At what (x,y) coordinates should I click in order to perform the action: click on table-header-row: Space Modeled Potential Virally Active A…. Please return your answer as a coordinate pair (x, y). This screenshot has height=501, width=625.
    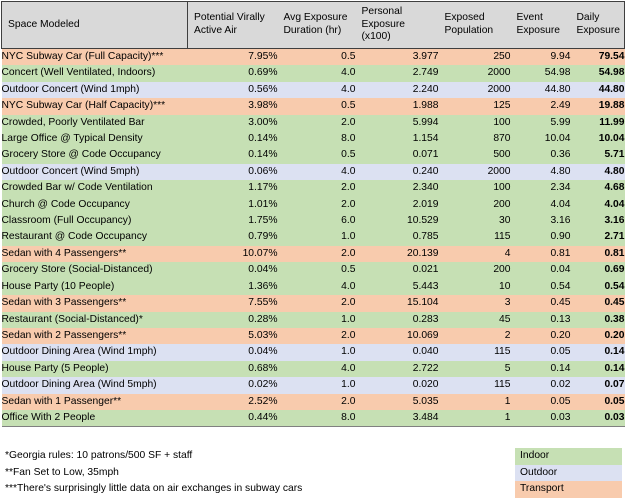
    Looking at the image, I should click on (313, 25).